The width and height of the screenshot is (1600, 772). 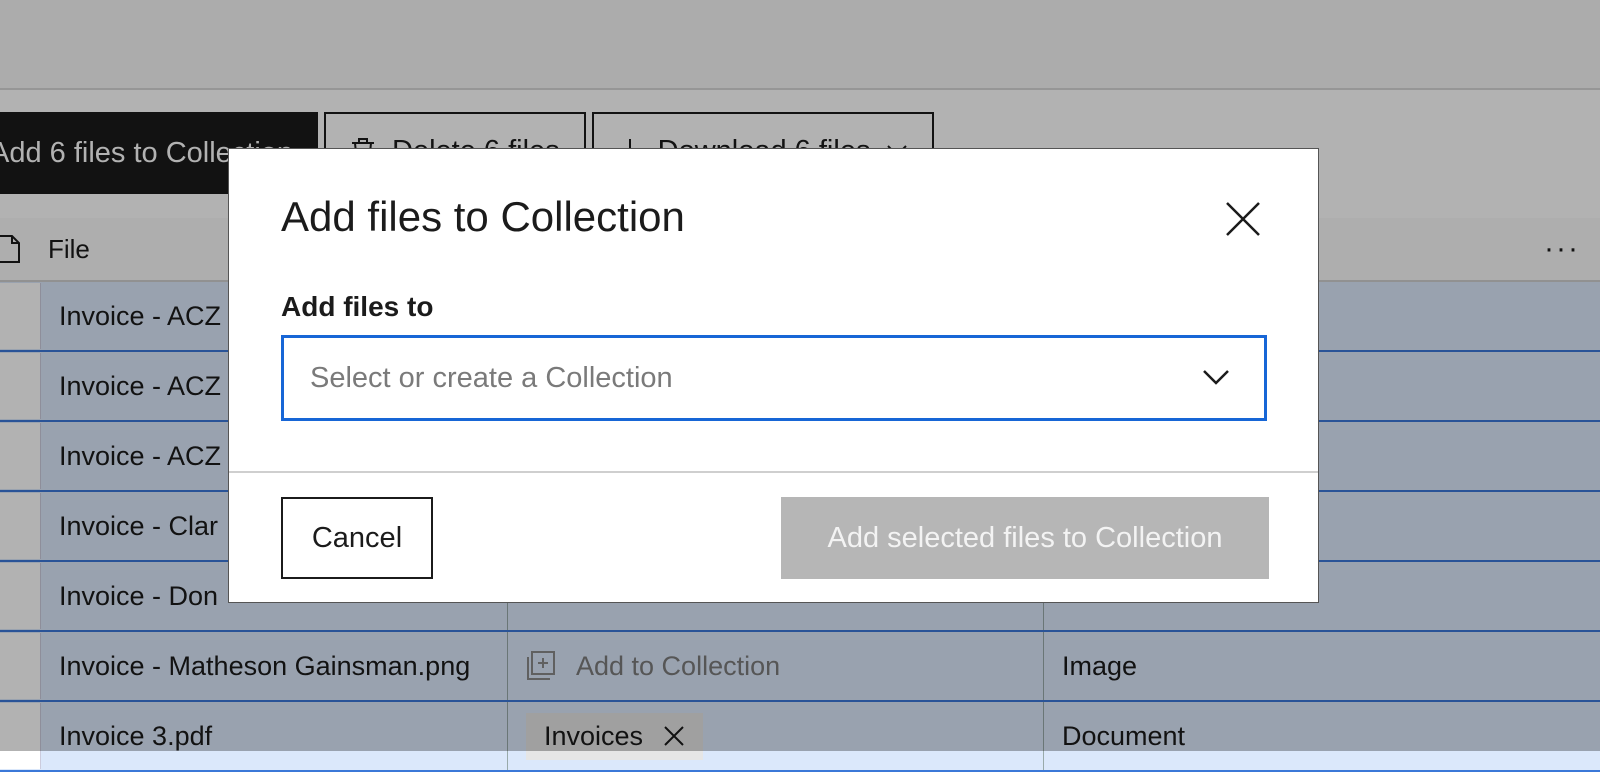 What do you see at coordinates (357, 306) in the screenshot?
I see `field-label: Add files to` at bounding box center [357, 306].